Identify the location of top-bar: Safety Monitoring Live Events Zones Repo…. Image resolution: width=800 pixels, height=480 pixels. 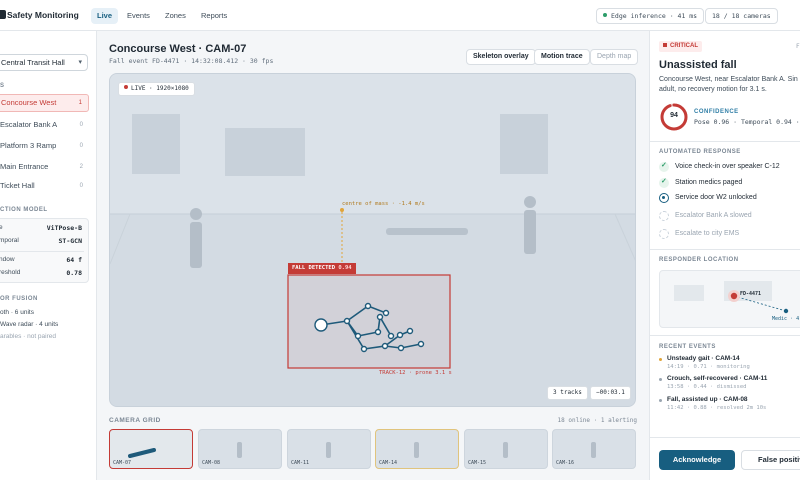
(400, 15).